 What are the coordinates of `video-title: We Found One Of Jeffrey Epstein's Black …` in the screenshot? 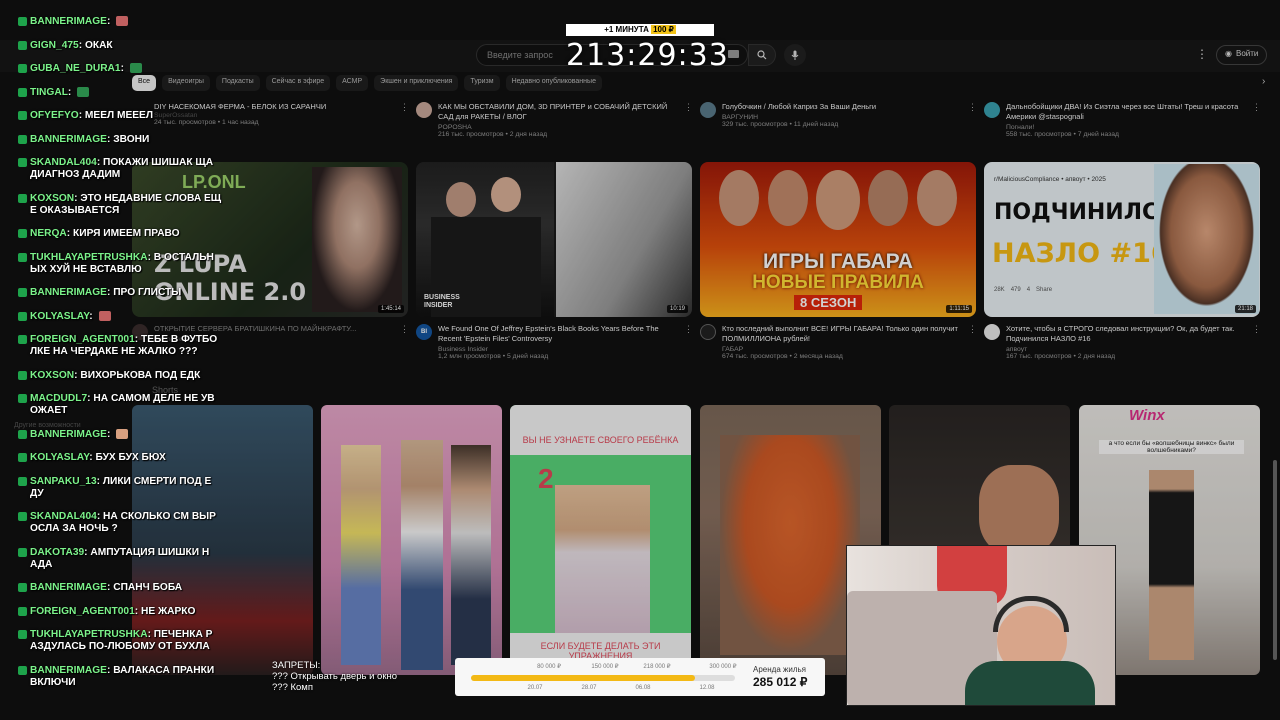 It's located at (558, 334).